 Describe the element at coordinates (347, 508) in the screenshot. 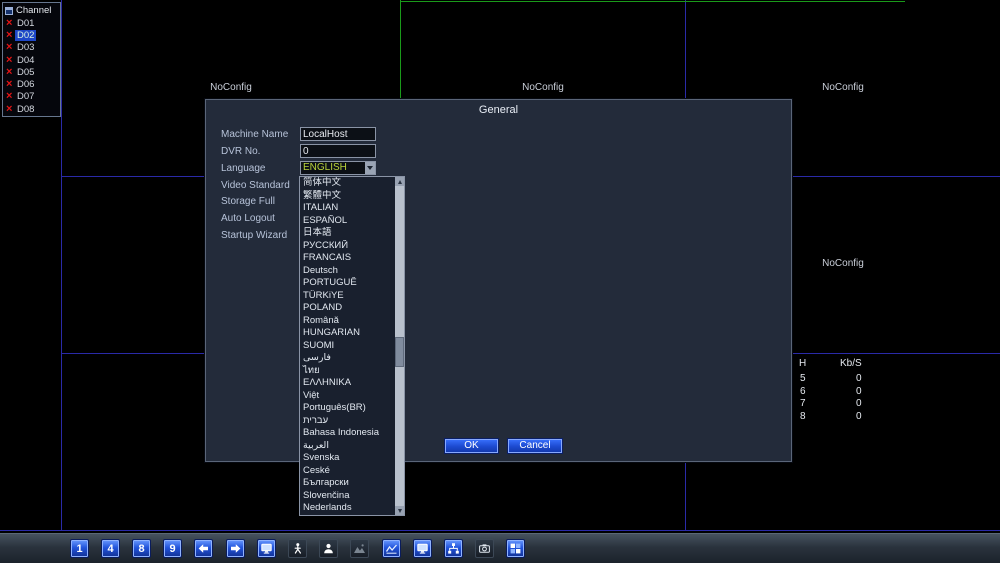

I see `language-option: Nederlands` at that location.